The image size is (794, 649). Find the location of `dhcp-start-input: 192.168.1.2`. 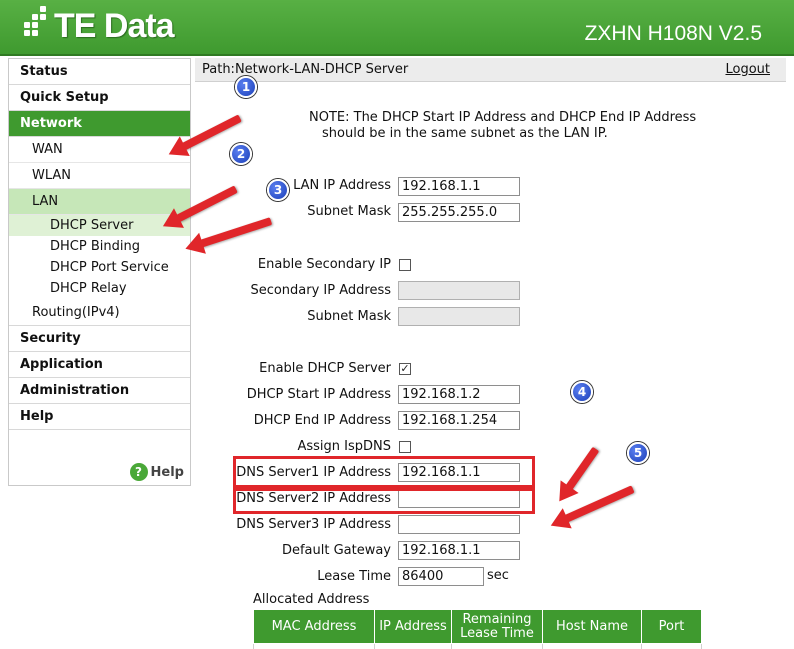

dhcp-start-input: 192.168.1.2 is located at coordinates (459, 394).